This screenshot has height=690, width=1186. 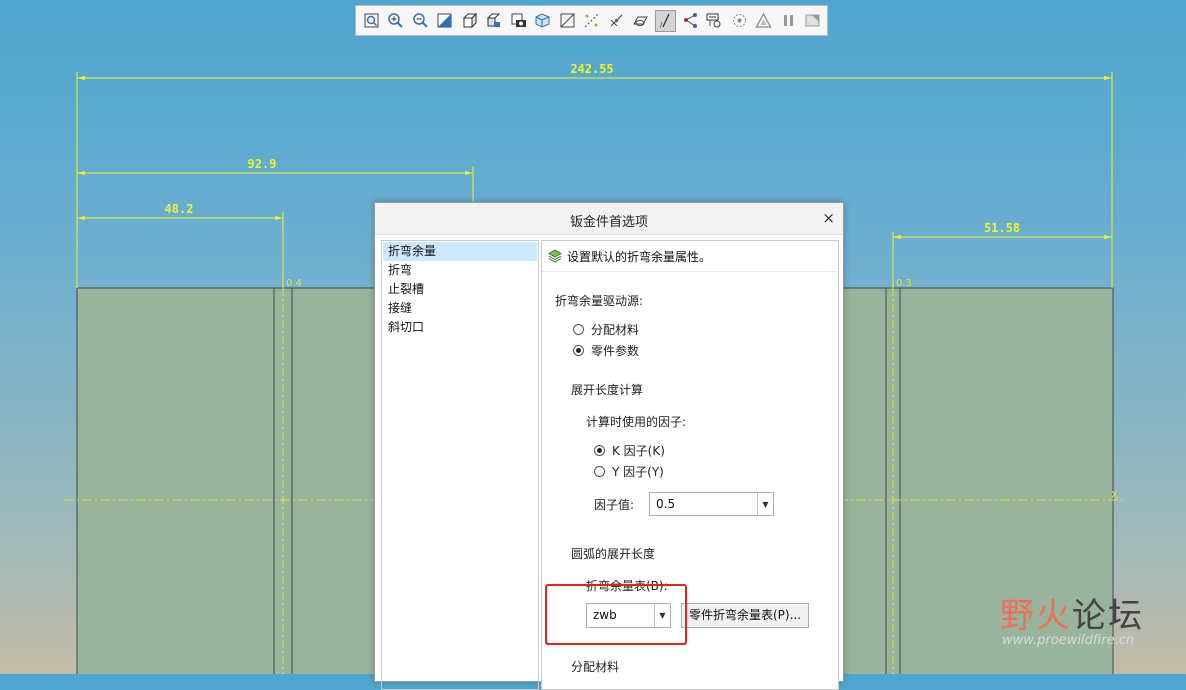 What do you see at coordinates (711, 504) in the screenshot?
I see `factor-value-combo: 0.5 ▼` at bounding box center [711, 504].